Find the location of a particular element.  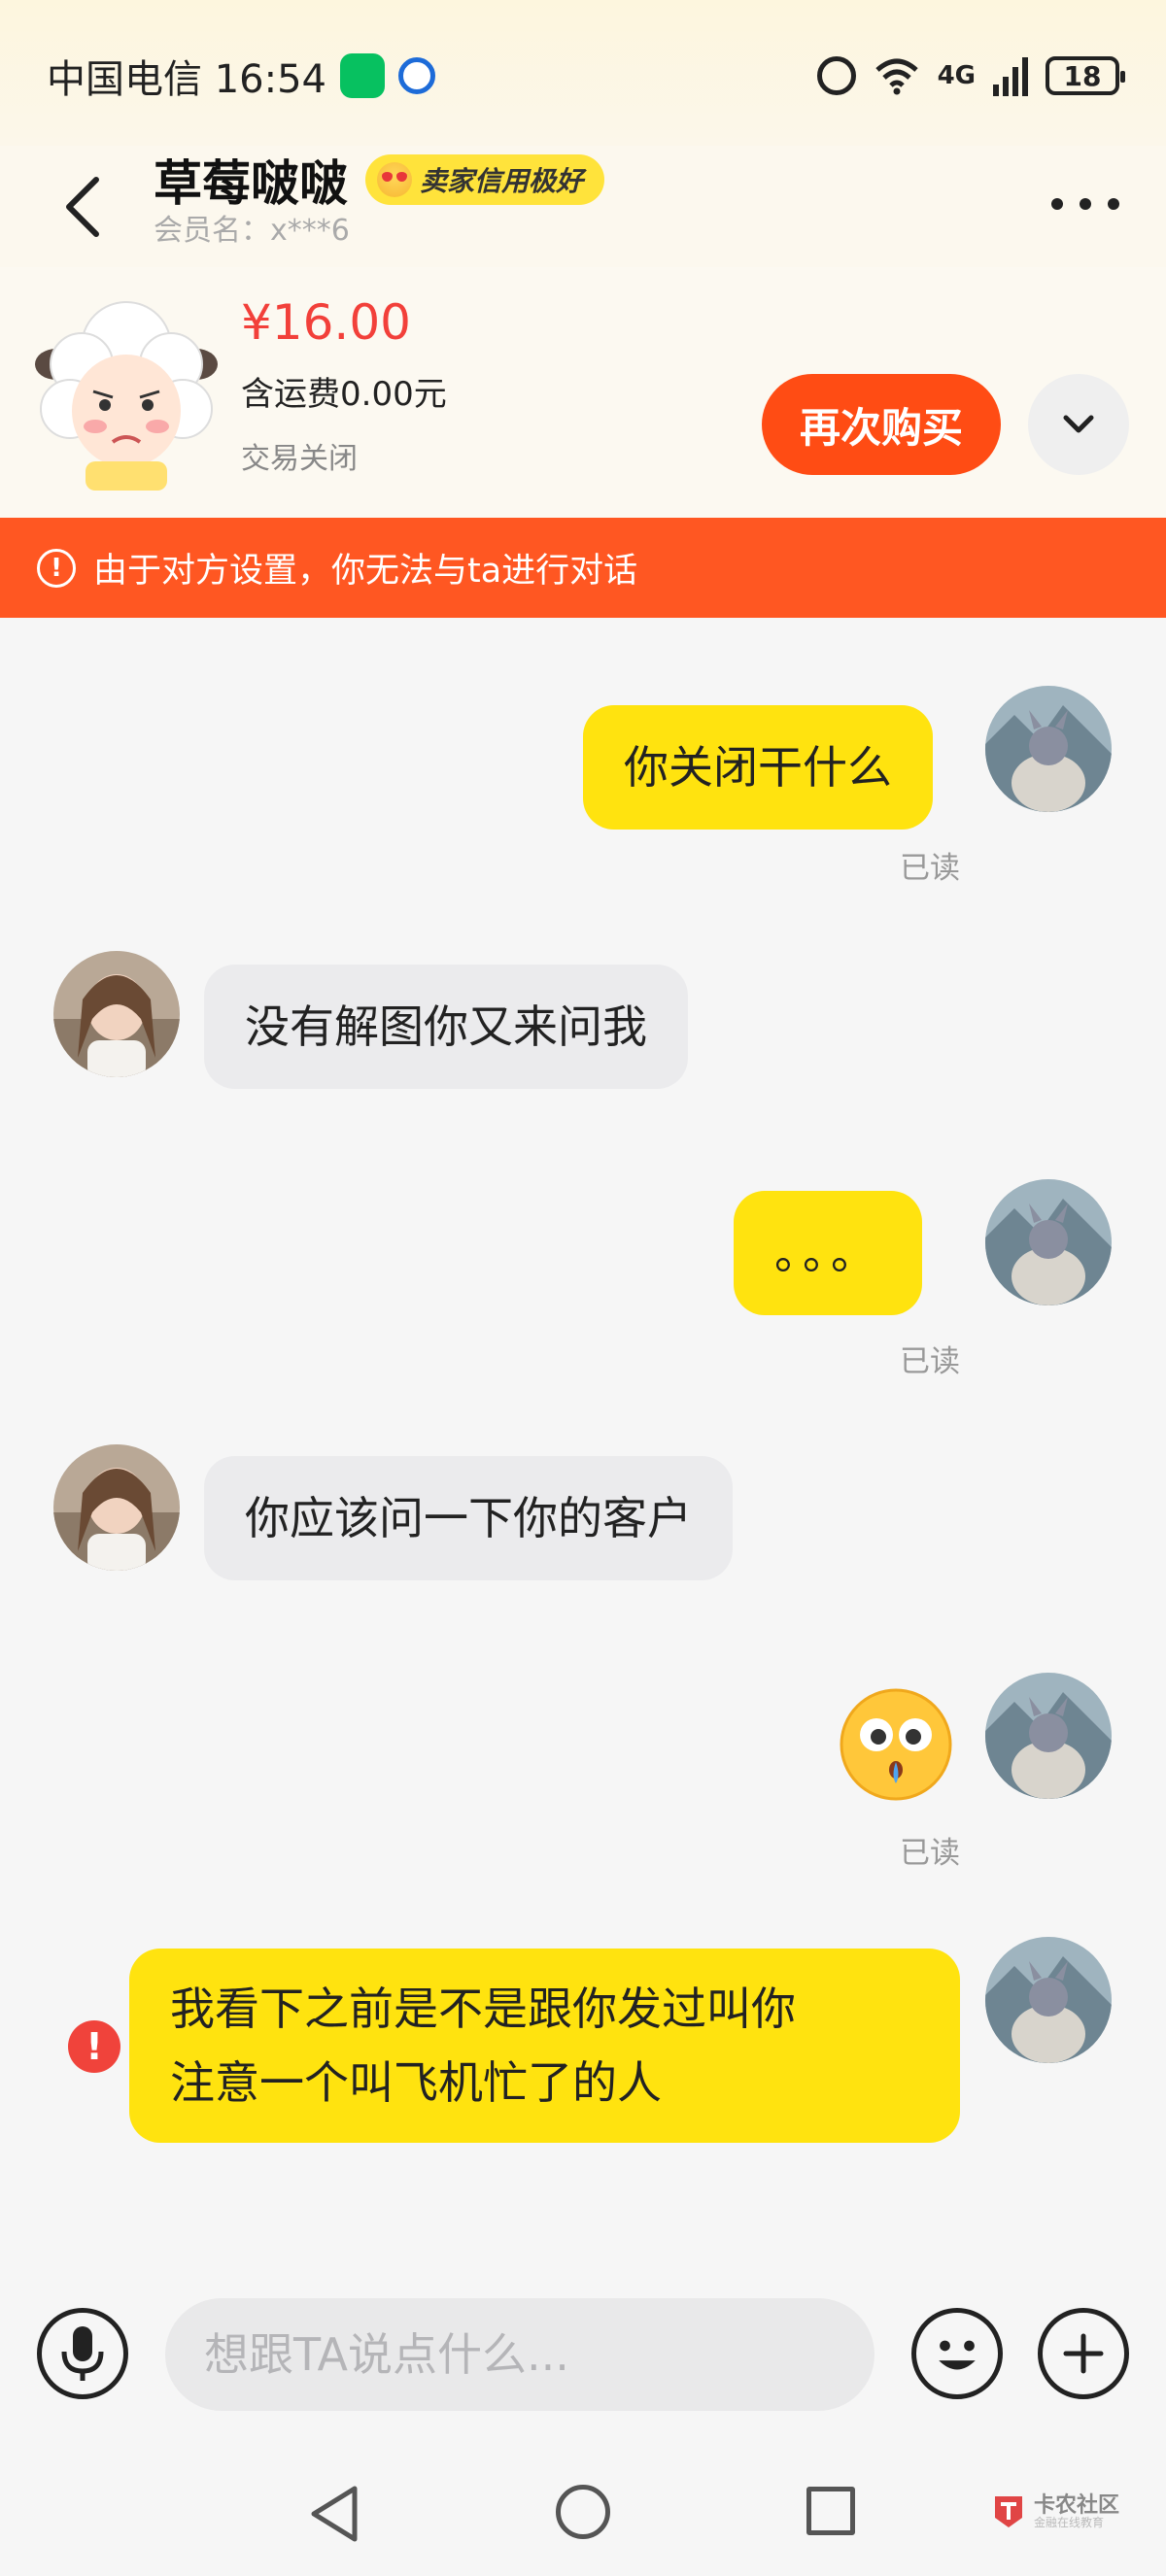

heart-eyes-icon is located at coordinates (394, 179).